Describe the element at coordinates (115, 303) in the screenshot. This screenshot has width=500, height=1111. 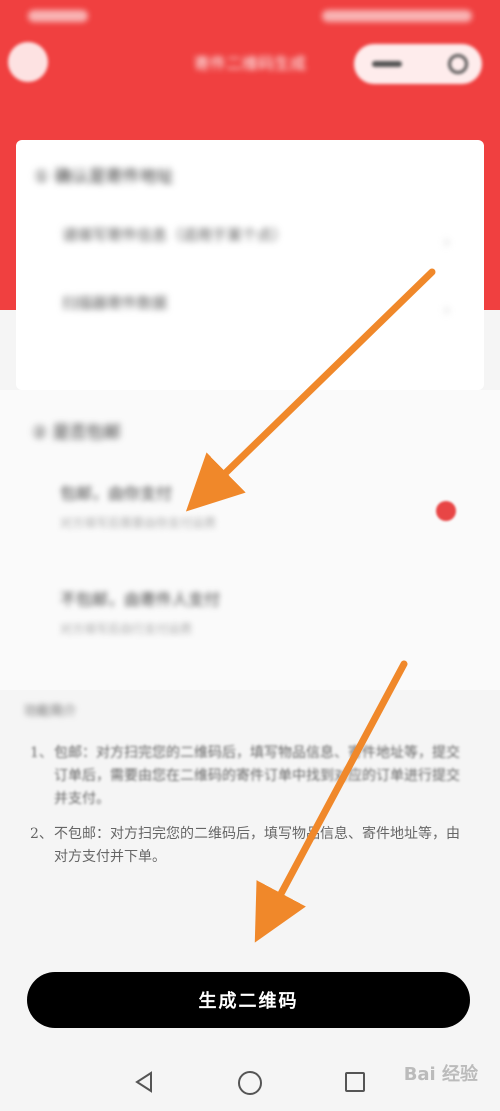
I see `scanner-row-label: 扫描器寄件数据` at that location.